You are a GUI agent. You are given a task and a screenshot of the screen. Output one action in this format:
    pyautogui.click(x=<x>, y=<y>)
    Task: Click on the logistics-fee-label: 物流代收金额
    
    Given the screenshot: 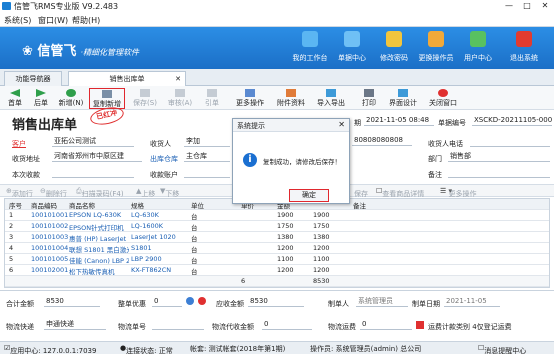 What is the action you would take?
    pyautogui.click(x=233, y=327)
    